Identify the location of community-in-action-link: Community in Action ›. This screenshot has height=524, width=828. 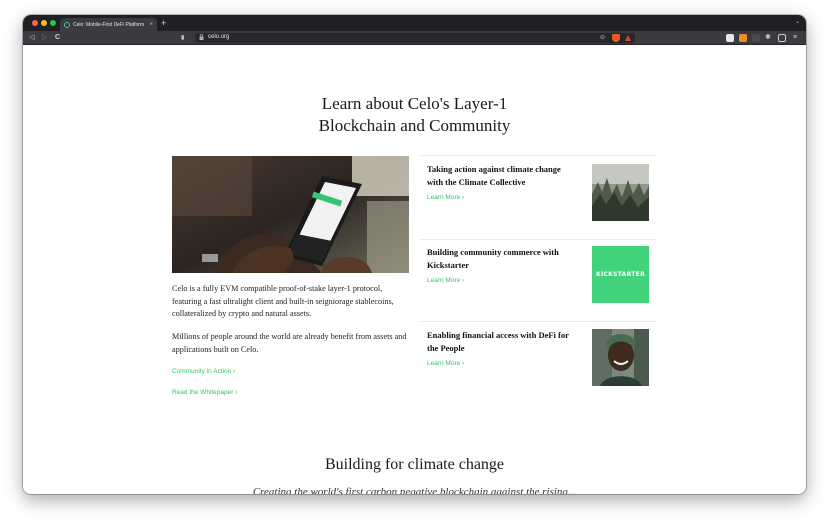
(203, 371).